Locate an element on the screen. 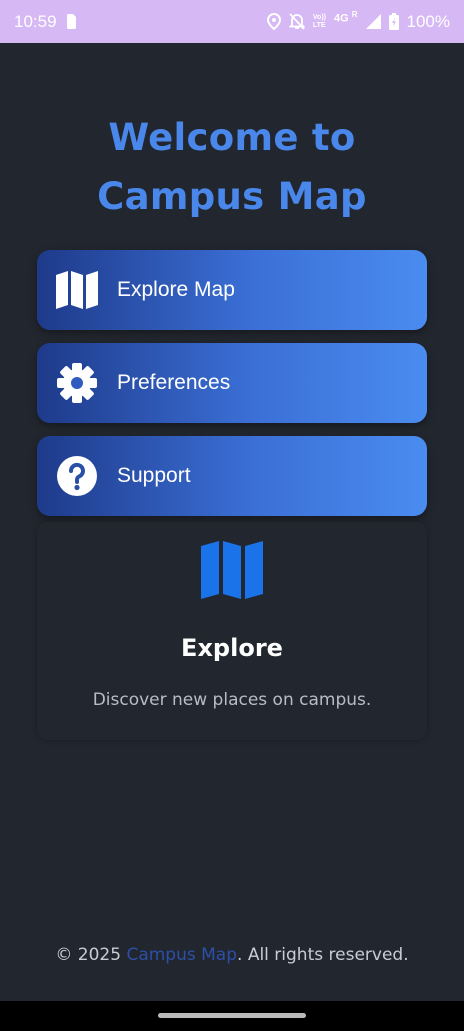 The width and height of the screenshot is (464, 1031). card-description: Discover new places on campus. is located at coordinates (232, 700).